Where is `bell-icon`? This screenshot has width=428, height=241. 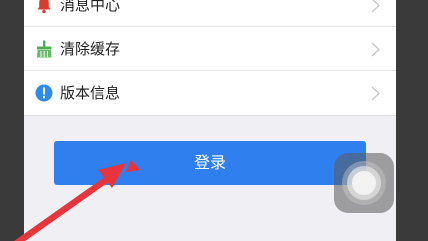 bell-icon is located at coordinates (44, 7).